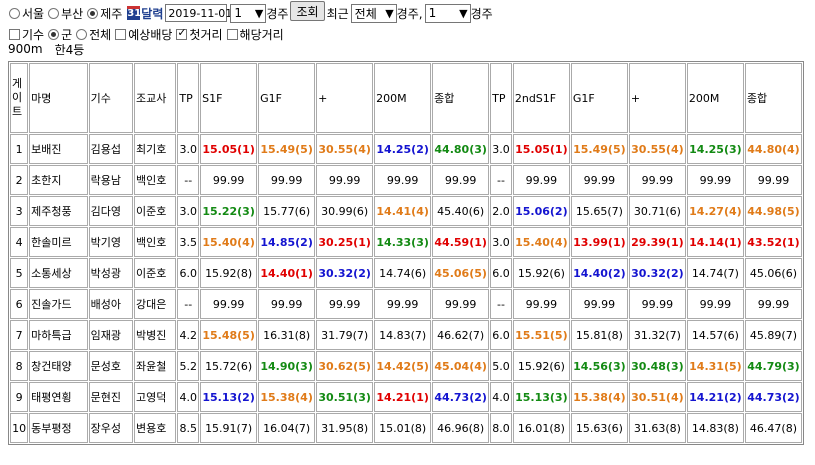  What do you see at coordinates (773, 98) in the screenshot?
I see `column-header: 종합` at bounding box center [773, 98].